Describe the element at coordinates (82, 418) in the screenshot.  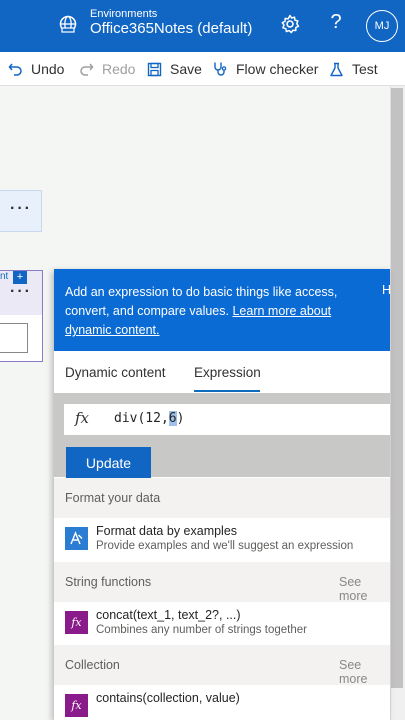
I see `fx-icon: fx` at that location.